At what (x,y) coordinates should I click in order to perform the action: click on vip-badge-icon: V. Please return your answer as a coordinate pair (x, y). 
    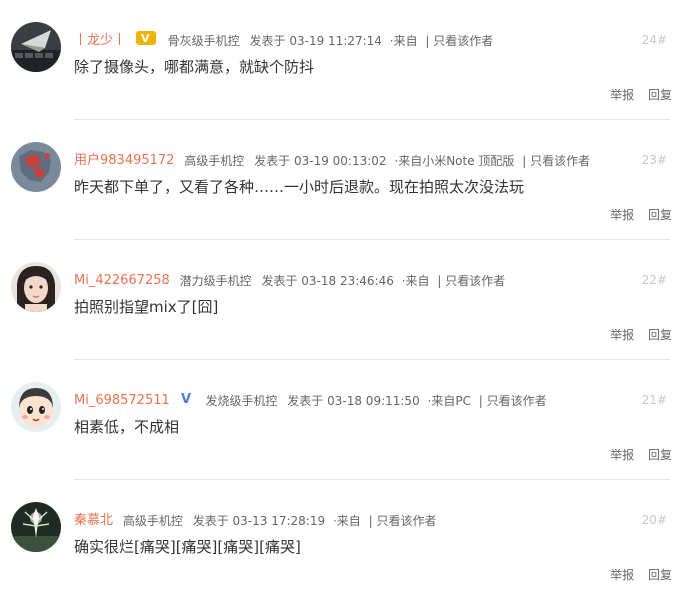
    Looking at the image, I should click on (145, 40).